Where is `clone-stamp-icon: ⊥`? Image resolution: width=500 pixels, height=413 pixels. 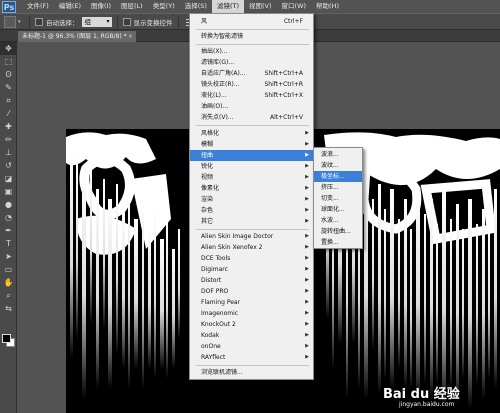
clone-stamp-icon: ⊥ is located at coordinates (8, 152).